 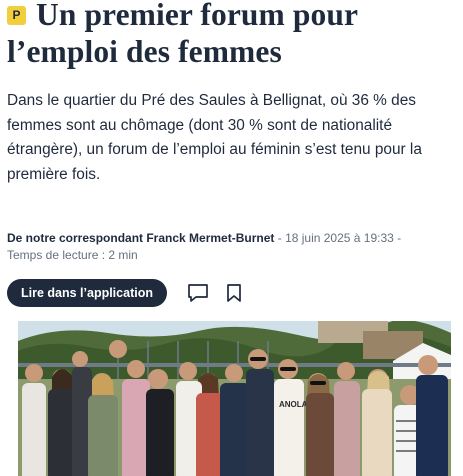 What do you see at coordinates (16, 15) in the screenshot?
I see `premium-badge: P` at bounding box center [16, 15].